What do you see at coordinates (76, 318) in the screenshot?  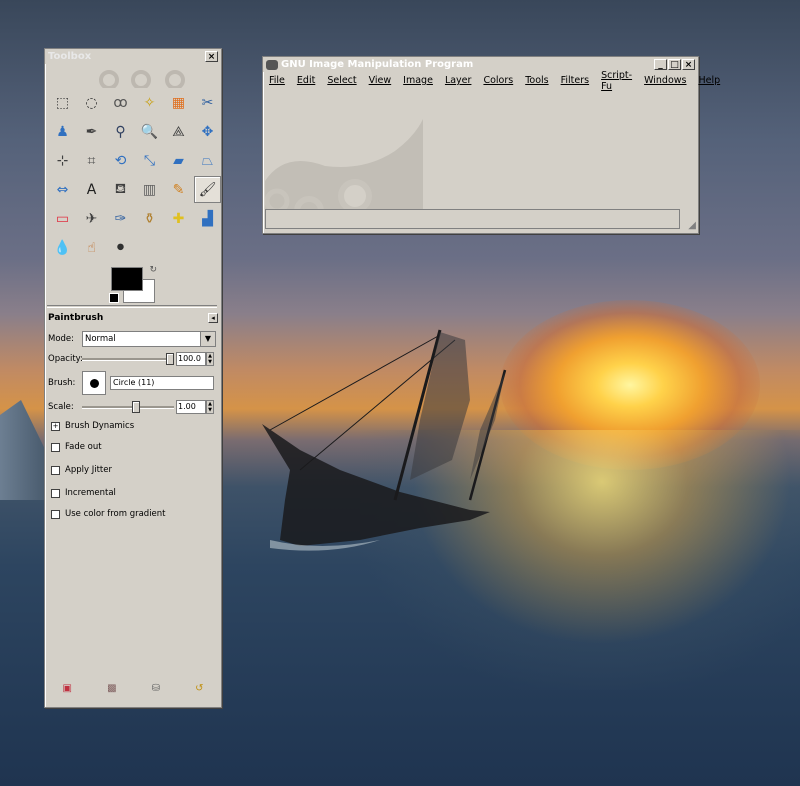 I see `tool-options-title: Paintbrush` at bounding box center [76, 318].